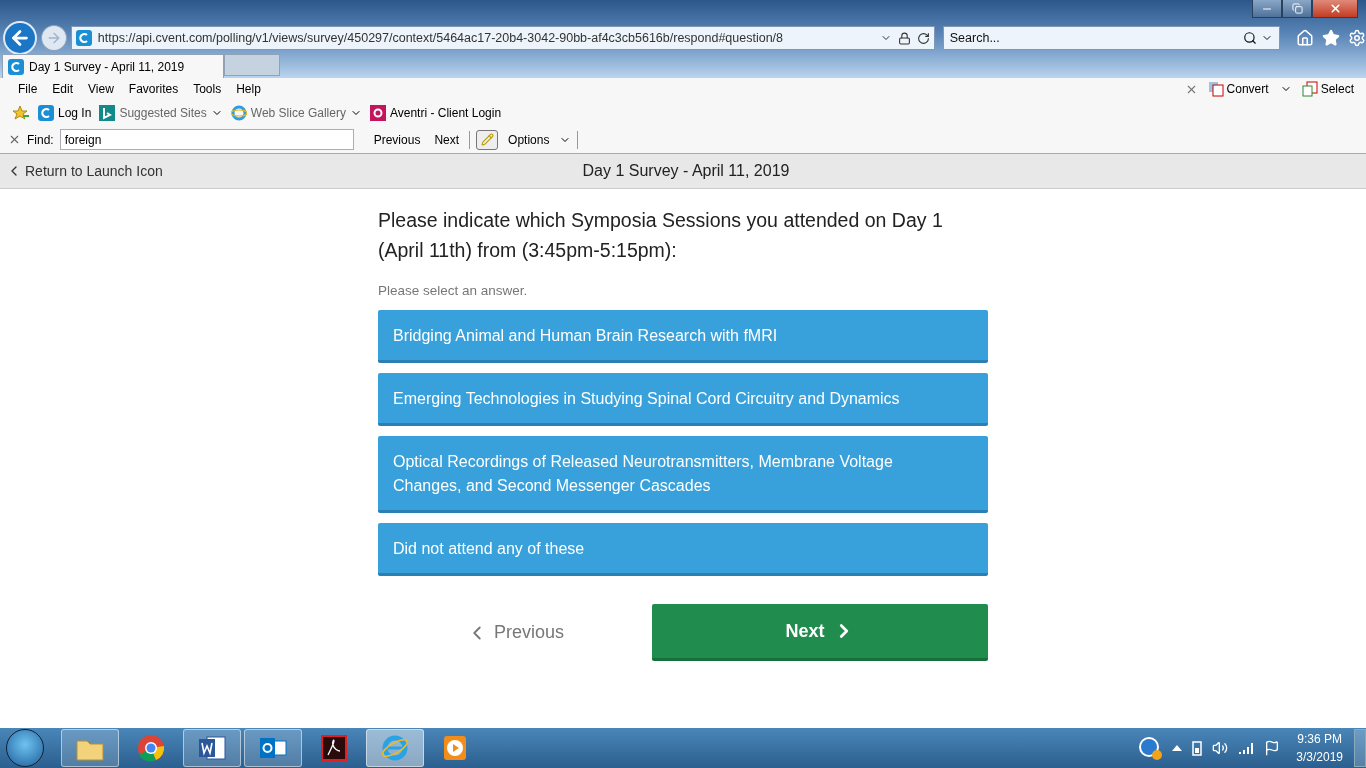 This screenshot has height=768, width=1366. What do you see at coordinates (686, 171) in the screenshot?
I see `page-title: Day 1 Survey - April 11, 2019` at bounding box center [686, 171].